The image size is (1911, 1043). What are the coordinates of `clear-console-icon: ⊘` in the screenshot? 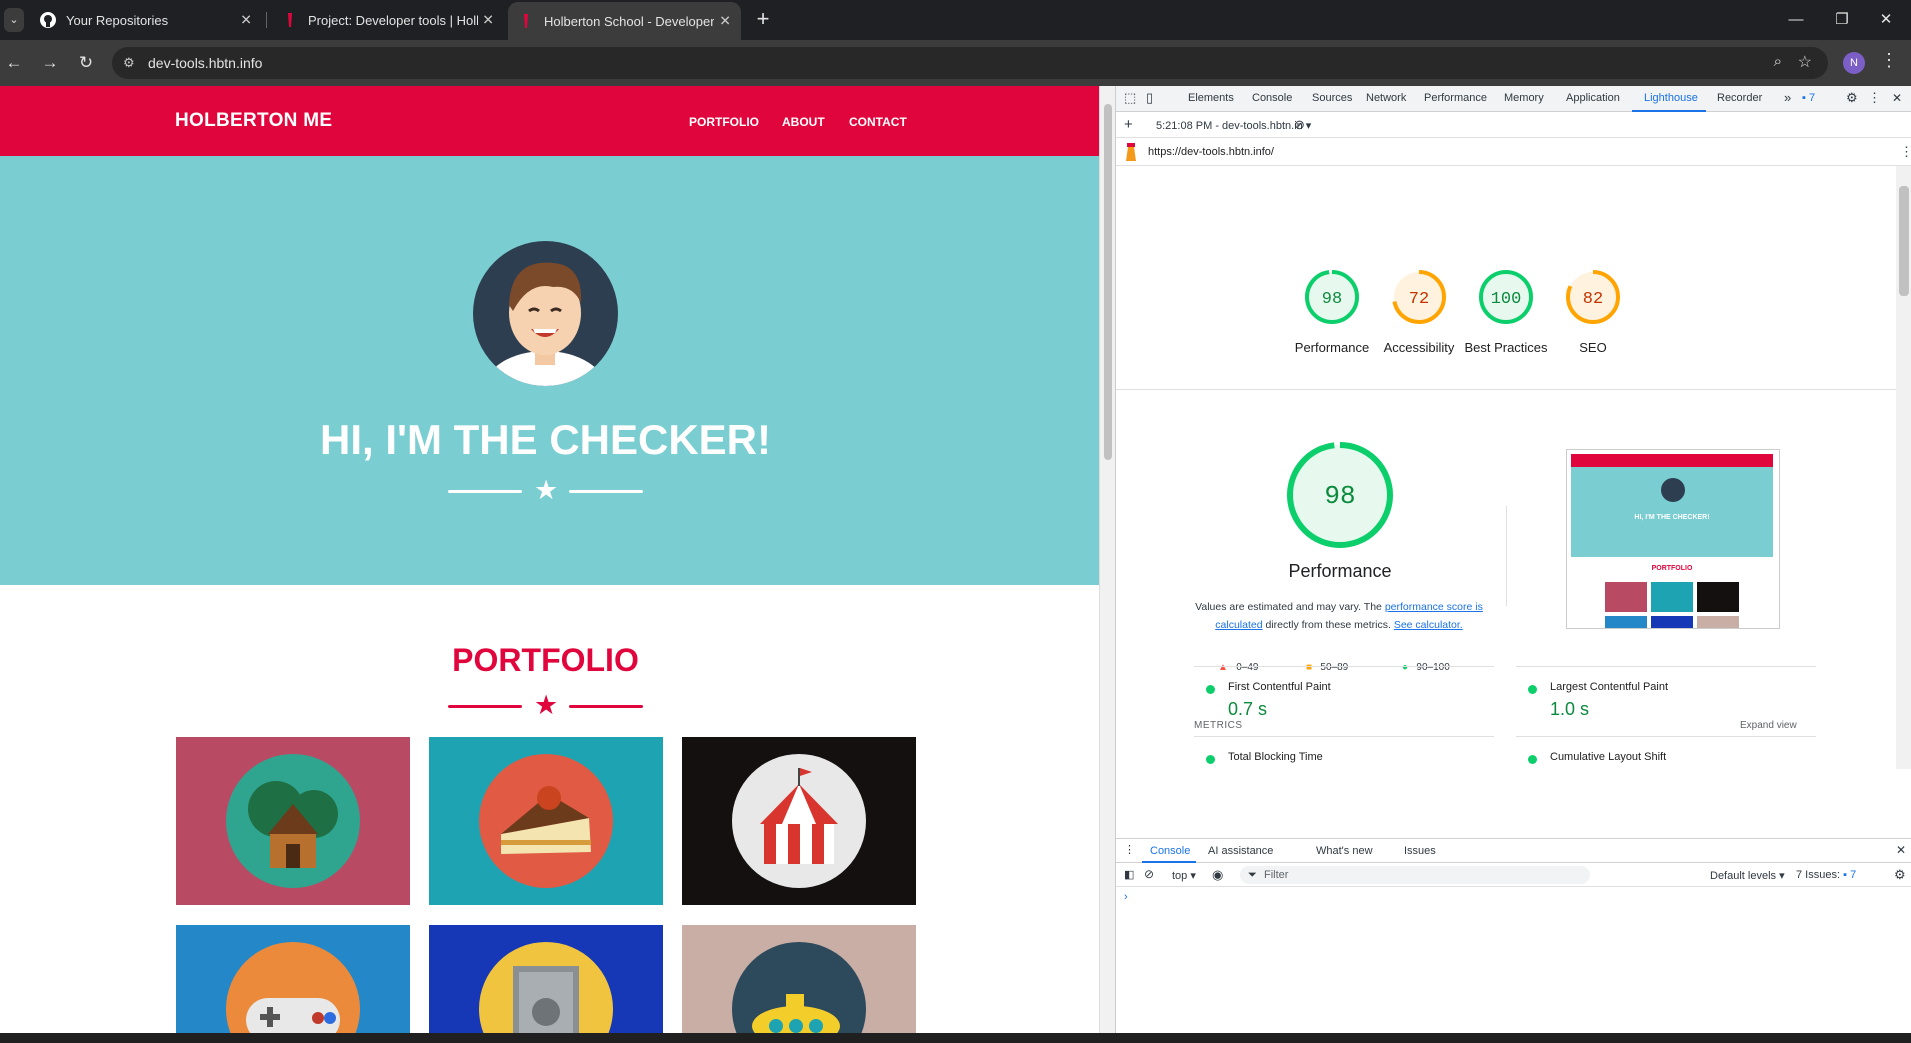 It's located at (1149, 874).